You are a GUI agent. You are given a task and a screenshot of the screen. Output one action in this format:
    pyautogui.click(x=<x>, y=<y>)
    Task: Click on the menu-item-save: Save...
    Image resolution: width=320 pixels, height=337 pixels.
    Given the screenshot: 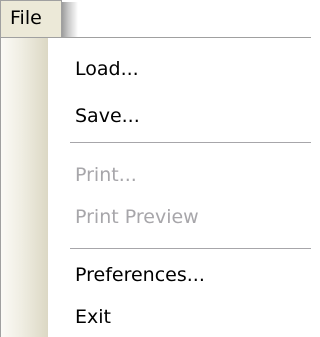 What is the action you would take?
    pyautogui.click(x=107, y=116)
    